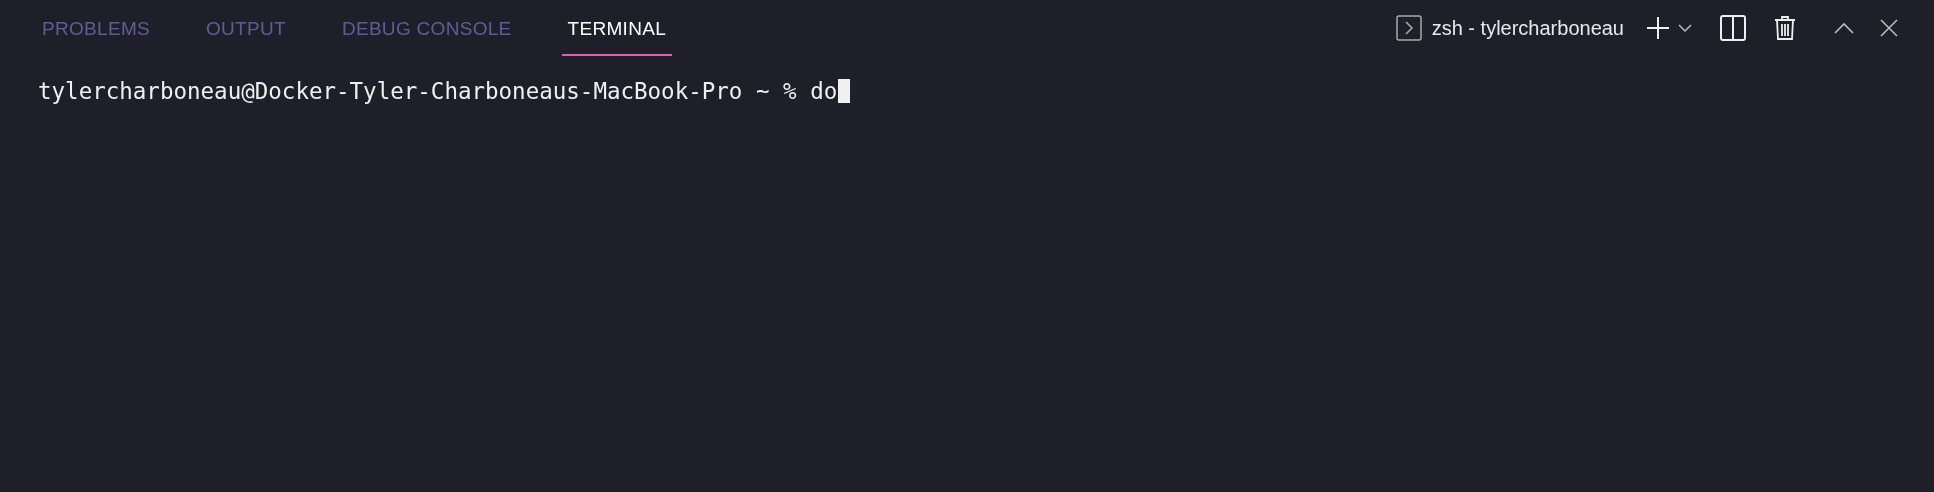  I want to click on panel-tab: OUTPUT, so click(246, 28).